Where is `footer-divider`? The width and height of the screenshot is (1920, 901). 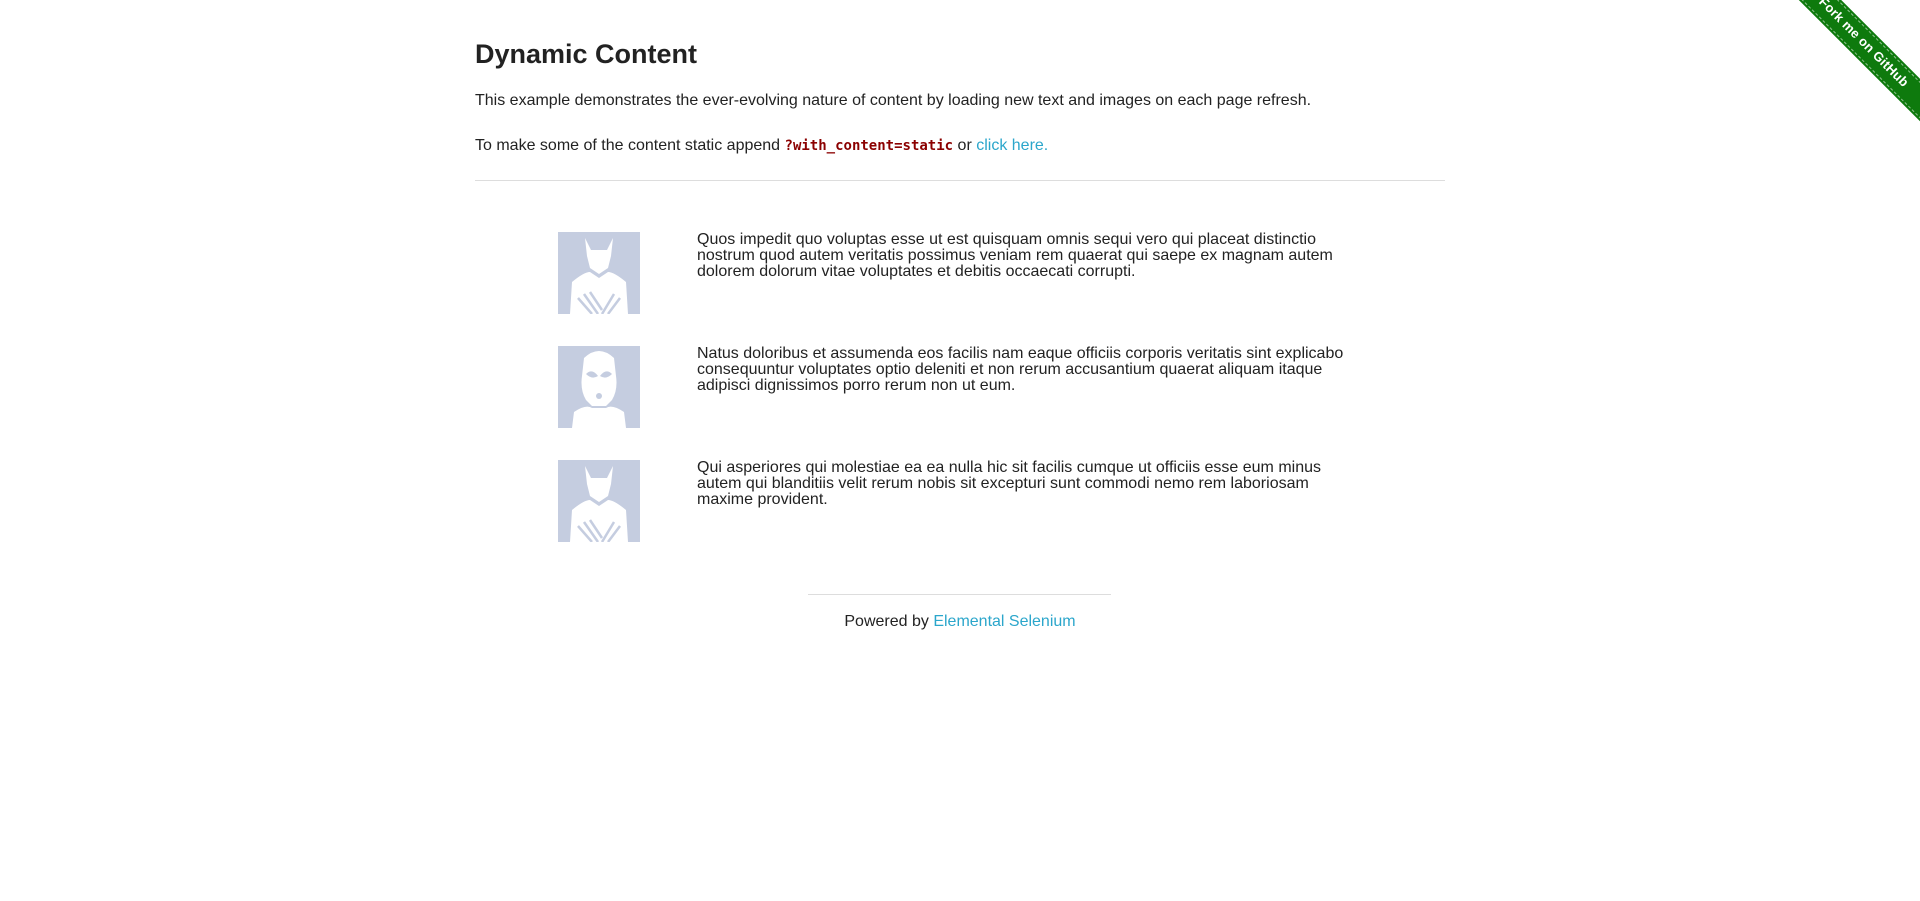 footer-divider is located at coordinates (959, 594).